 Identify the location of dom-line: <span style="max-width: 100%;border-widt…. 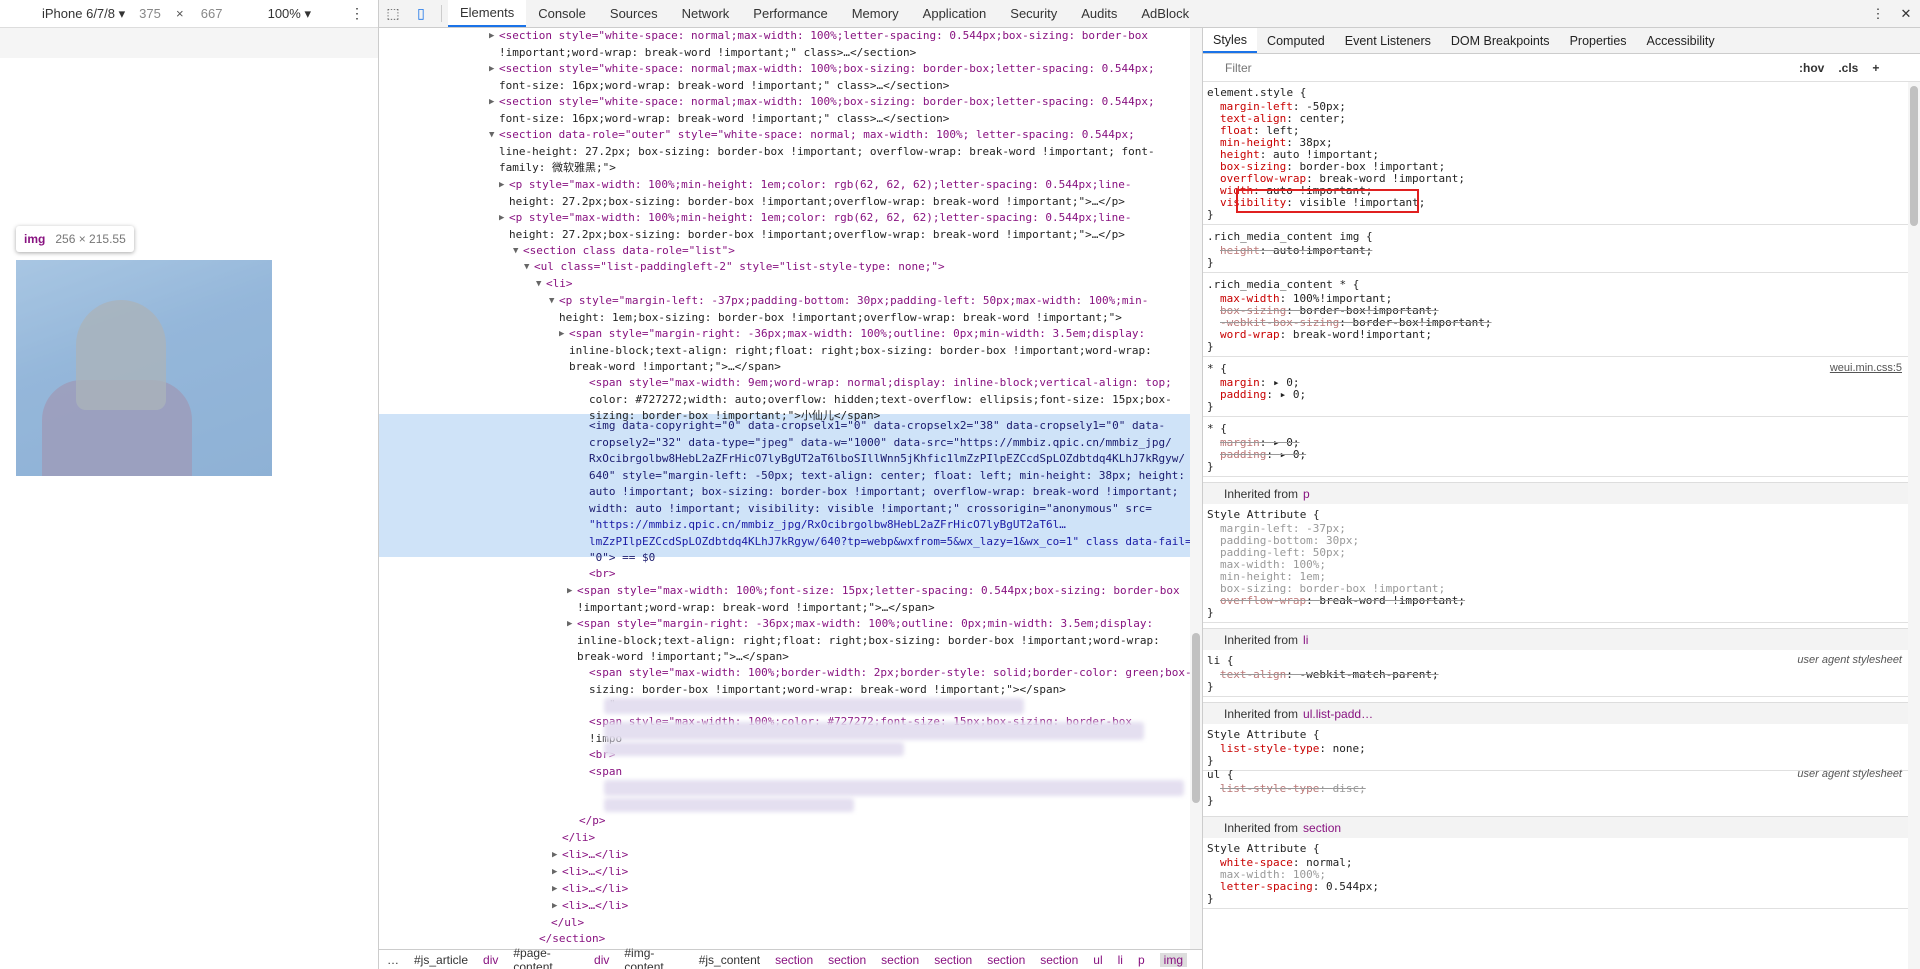
(890, 673).